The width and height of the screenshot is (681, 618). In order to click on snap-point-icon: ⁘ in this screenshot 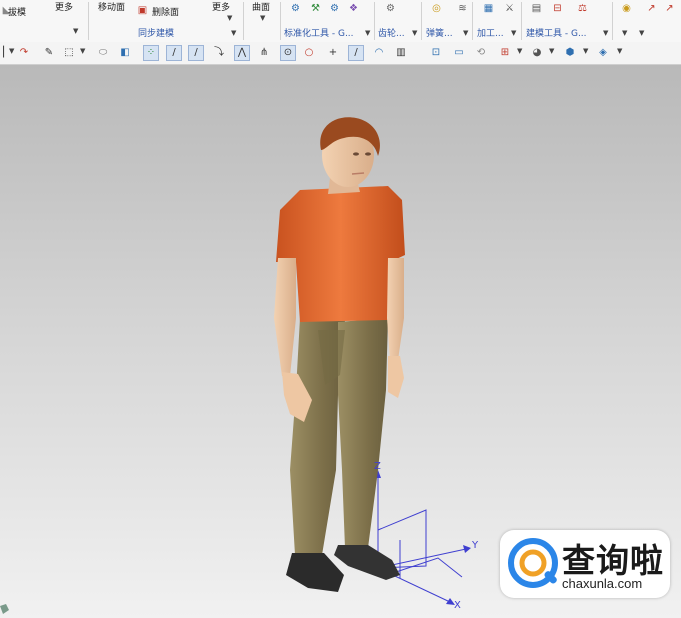, I will do `click(151, 53)`.